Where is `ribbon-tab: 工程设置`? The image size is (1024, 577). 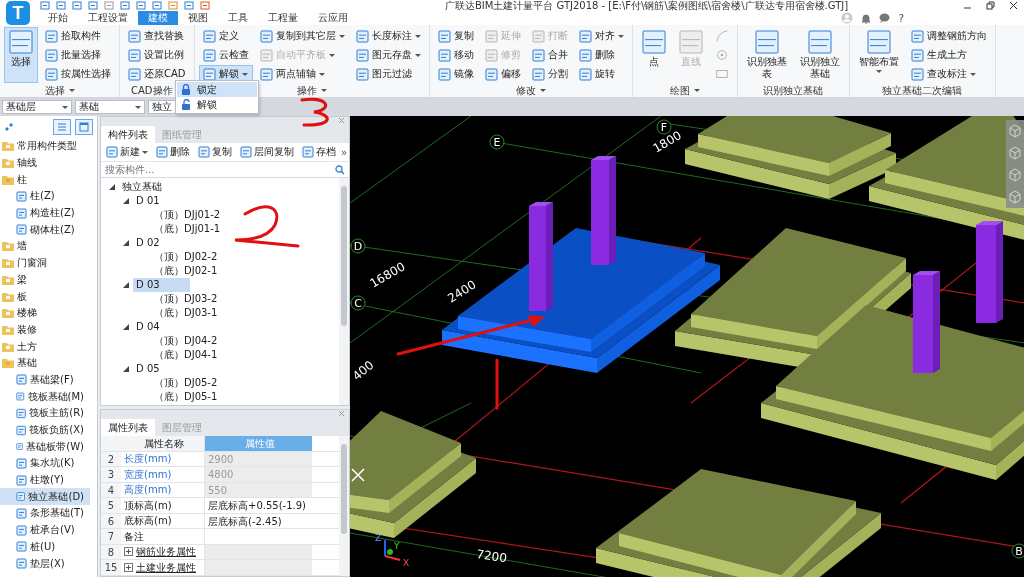
ribbon-tab: 工程设置 is located at coordinates (108, 18).